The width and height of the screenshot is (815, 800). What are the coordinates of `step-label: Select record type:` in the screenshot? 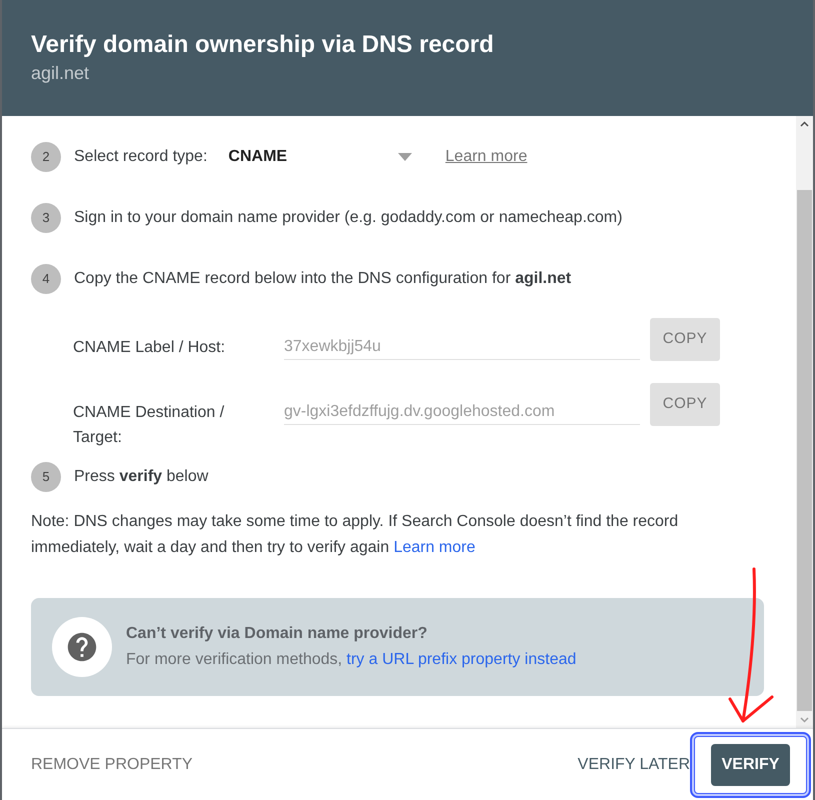 It's located at (141, 157).